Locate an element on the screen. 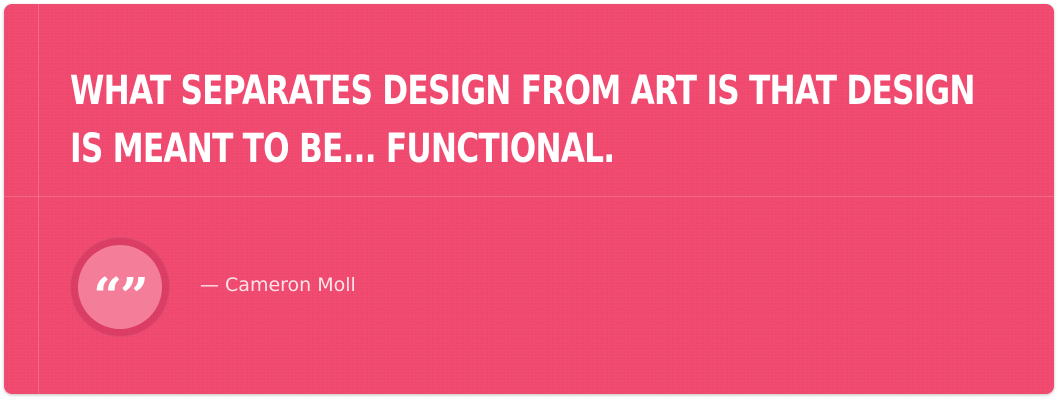 This screenshot has height=400, width=1060. quote-badge: “” is located at coordinates (120, 287).